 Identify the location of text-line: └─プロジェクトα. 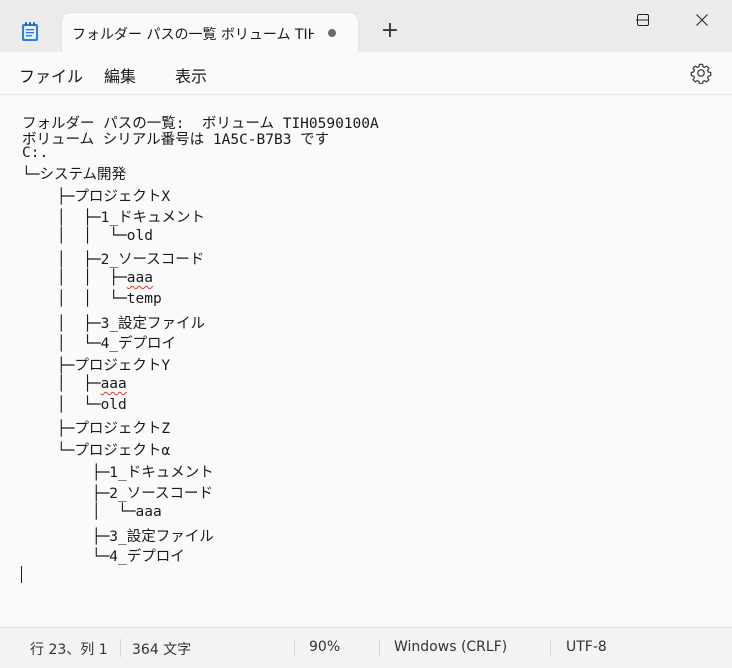
(96, 451).